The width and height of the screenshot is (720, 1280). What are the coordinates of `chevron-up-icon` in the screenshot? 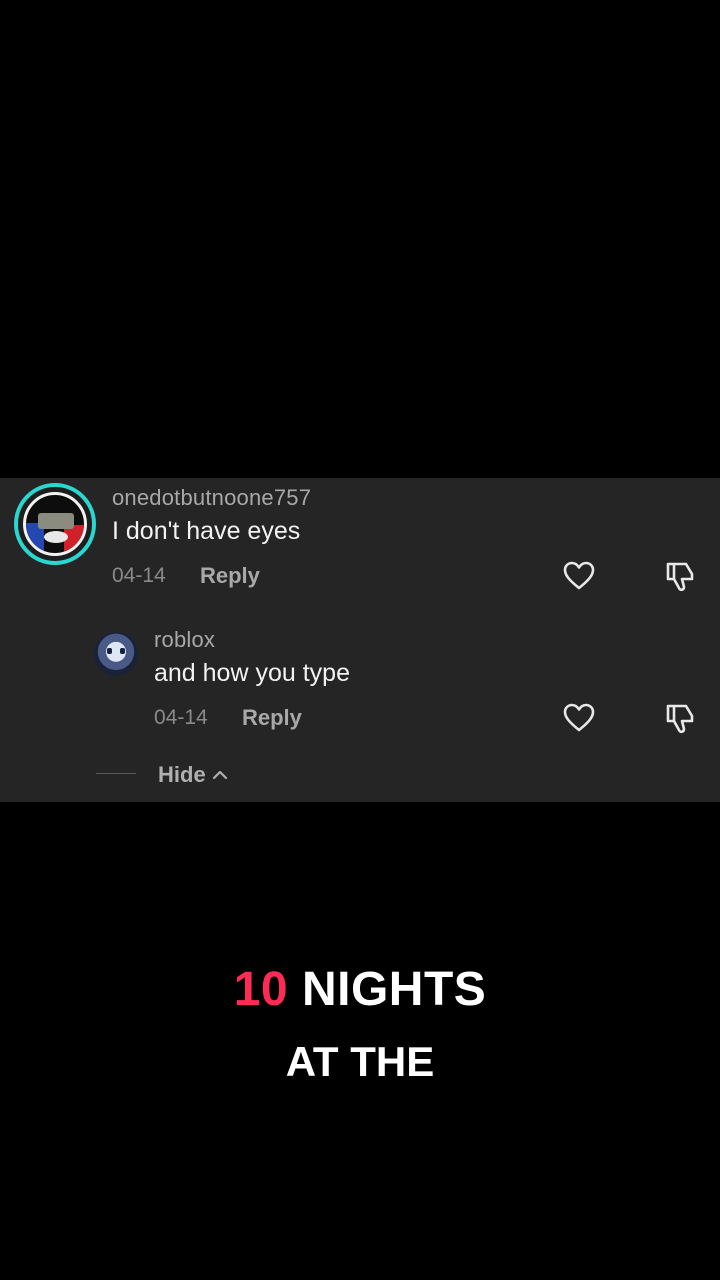 It's located at (219, 775).